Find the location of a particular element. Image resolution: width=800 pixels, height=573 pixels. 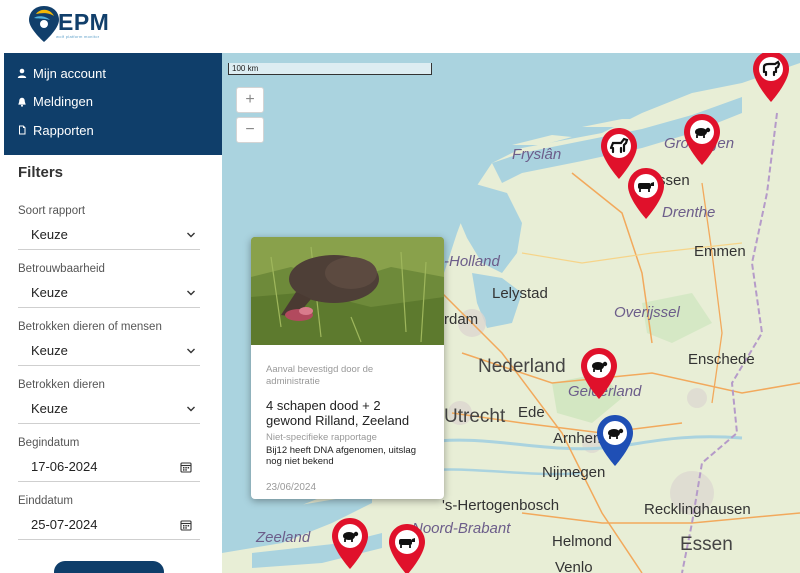

nav-item-notifications: Meldingen is located at coordinates (113, 102).